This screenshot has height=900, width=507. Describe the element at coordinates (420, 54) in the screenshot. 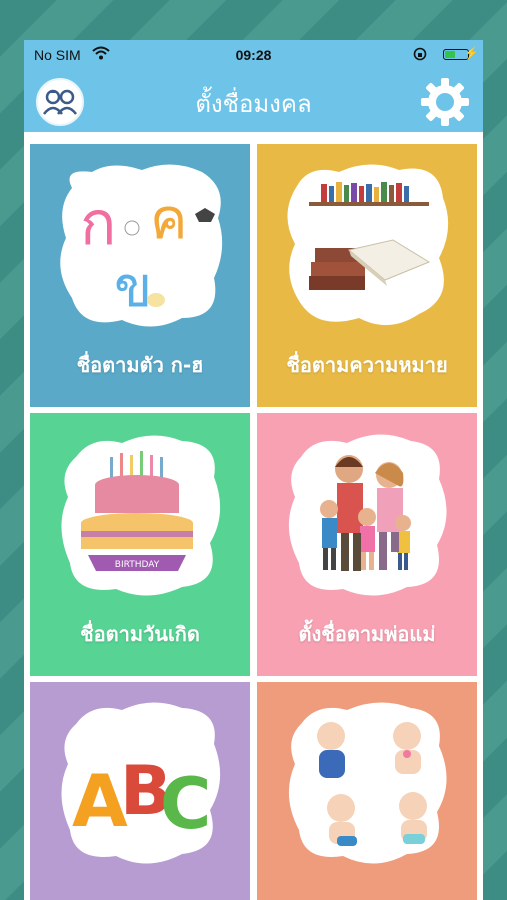

I see `rotation-lock-icon` at that location.